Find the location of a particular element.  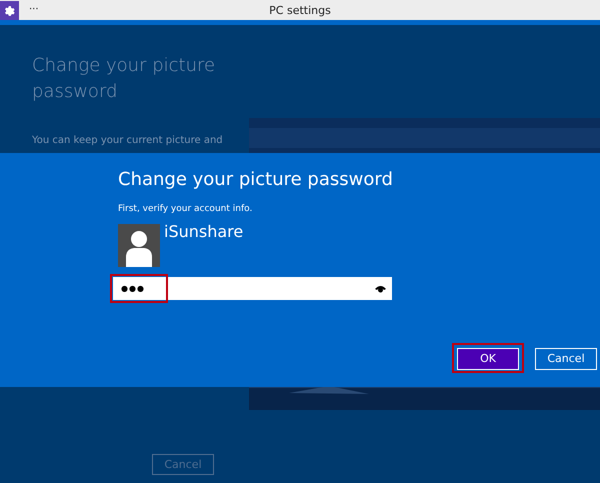

avatar-icon is located at coordinates (139, 245).